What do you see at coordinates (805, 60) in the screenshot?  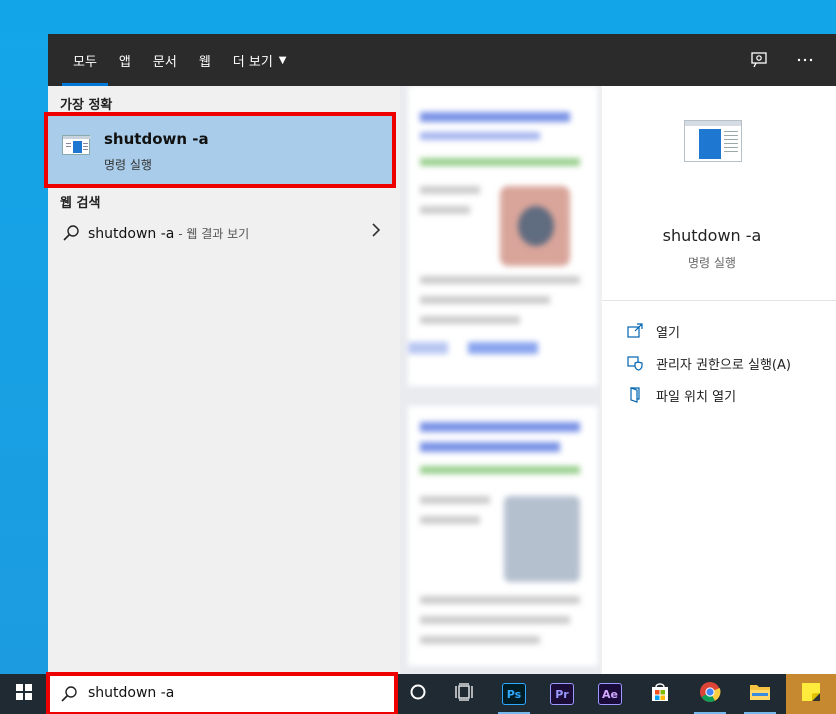 I see `more-options-icon` at bounding box center [805, 60].